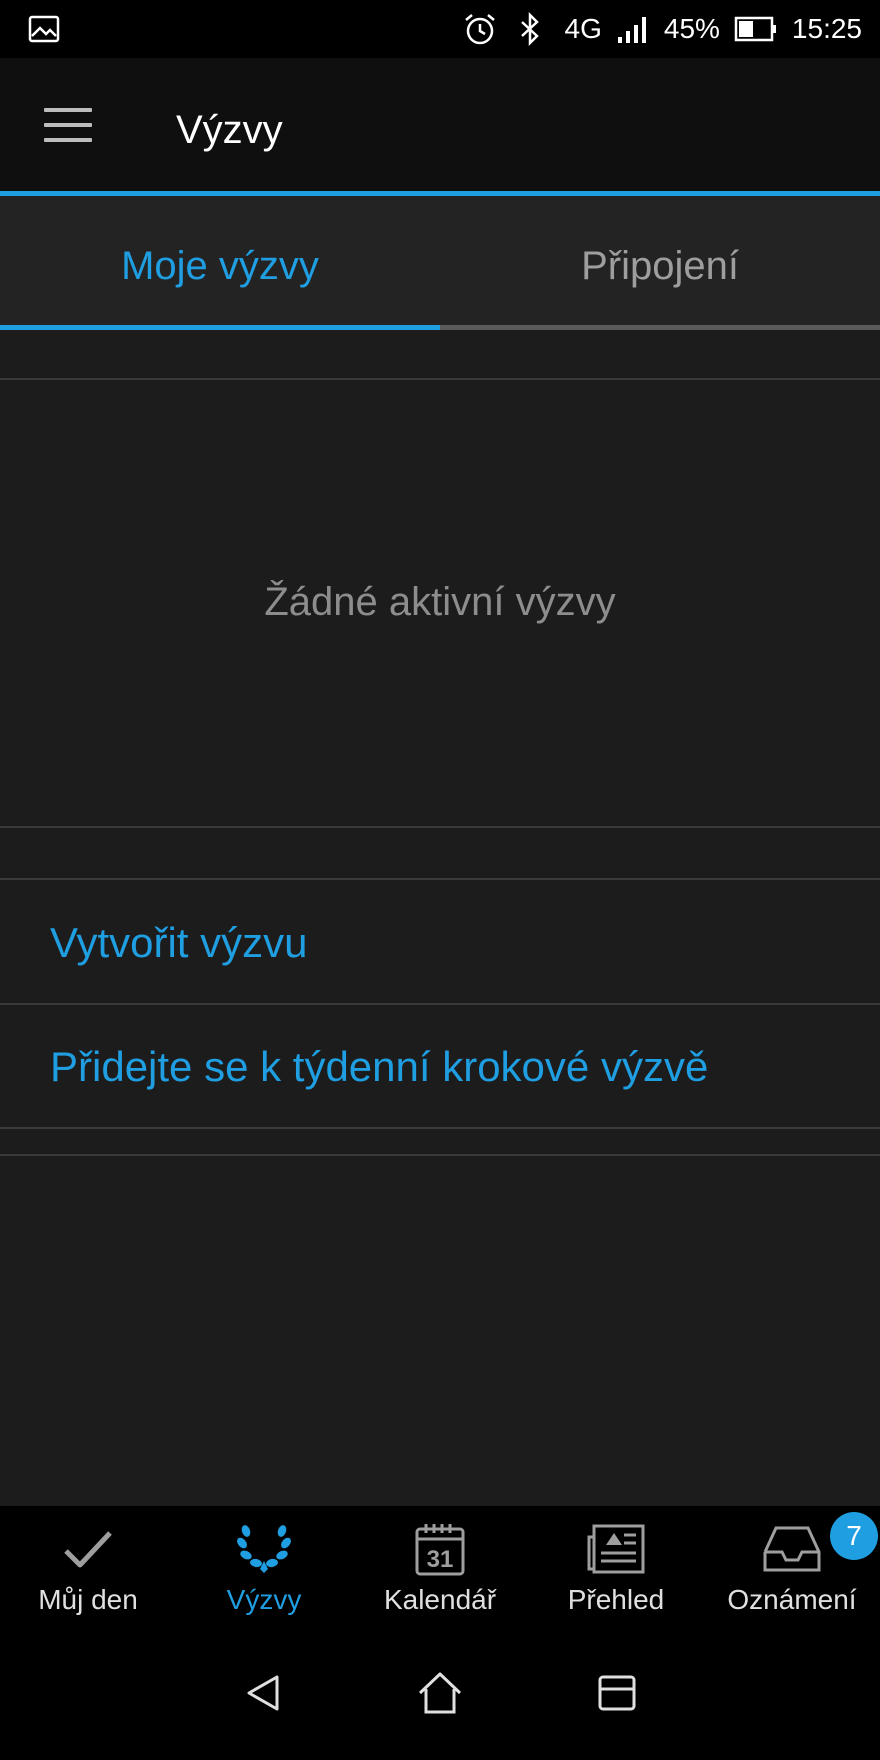  I want to click on signal-icon, so click(633, 29).